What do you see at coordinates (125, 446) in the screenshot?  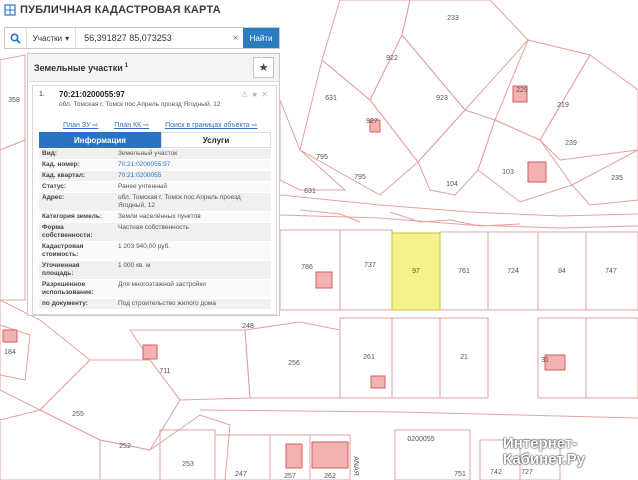 I see `map-label: 252` at bounding box center [125, 446].